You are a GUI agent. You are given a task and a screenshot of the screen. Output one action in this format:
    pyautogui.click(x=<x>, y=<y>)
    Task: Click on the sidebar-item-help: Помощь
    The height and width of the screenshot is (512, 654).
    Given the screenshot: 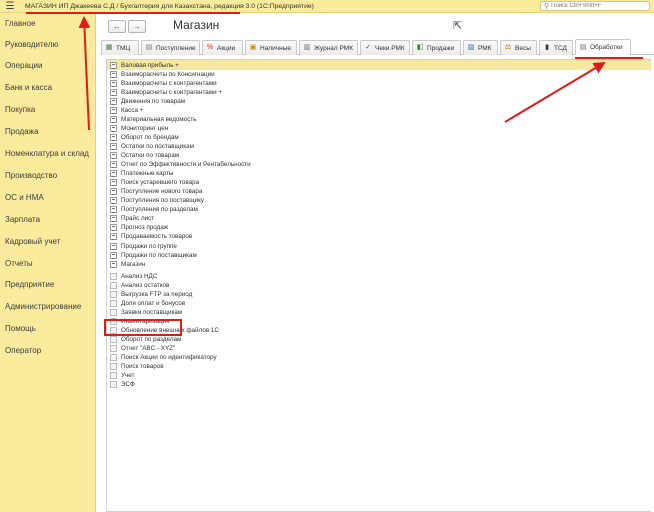 What is the action you would take?
    pyautogui.click(x=20, y=328)
    